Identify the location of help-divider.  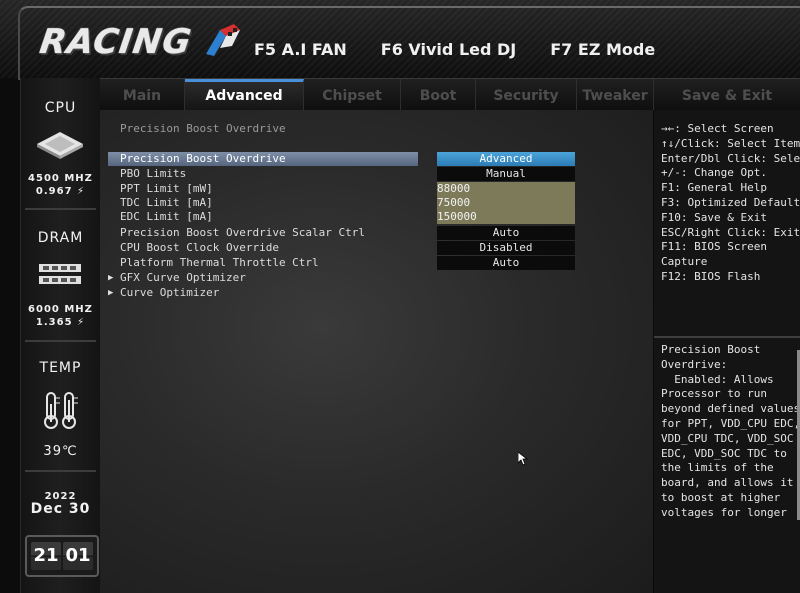
(727, 337).